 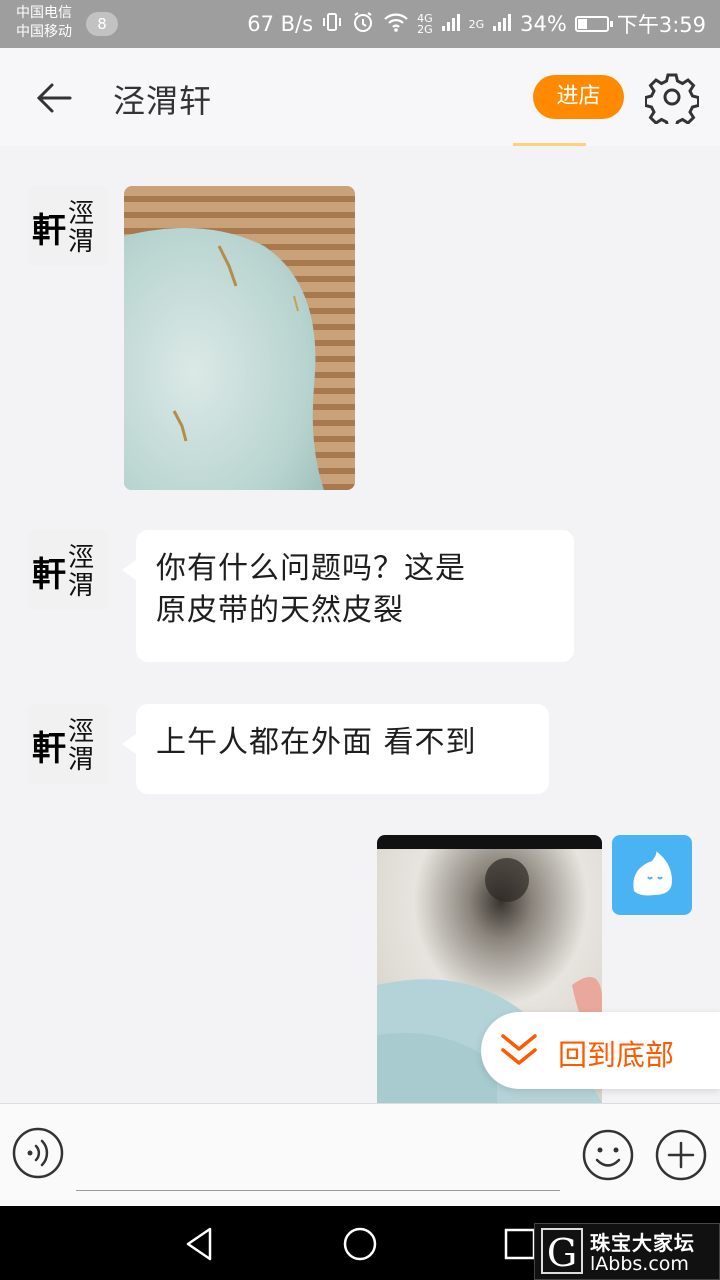 I want to click on smiley-icon, so click(x=608, y=1155).